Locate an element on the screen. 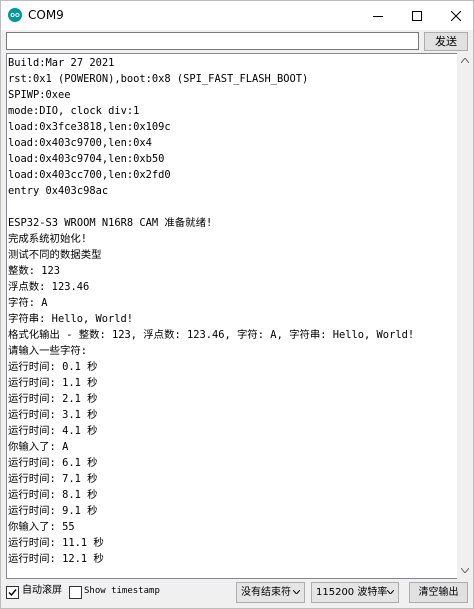  output-line: 运行时间: 6.1 秒 is located at coordinates (53, 463).